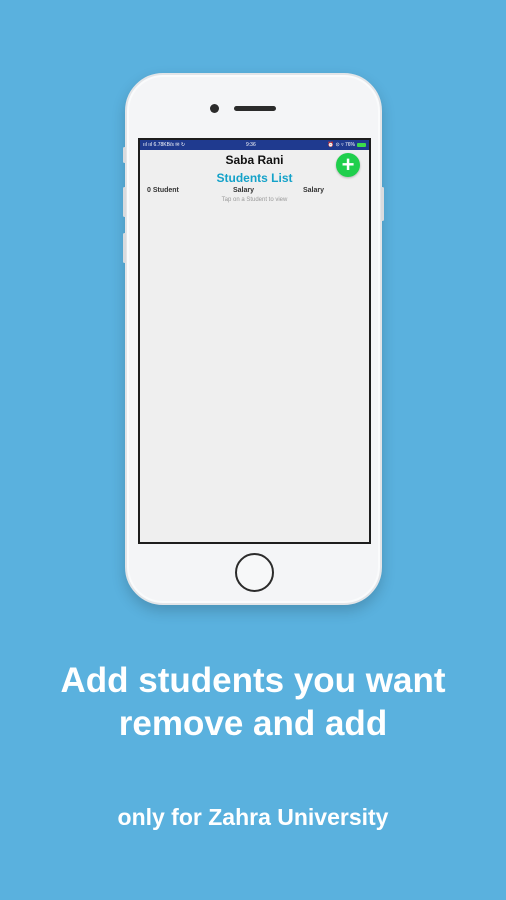  I want to click on headline-line-2: remove and add, so click(253, 723).